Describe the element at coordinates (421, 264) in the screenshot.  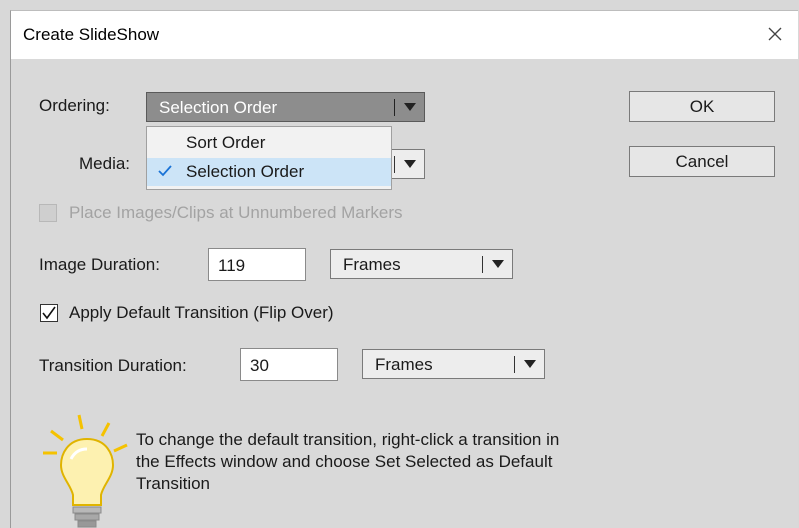
I see `image-duration-unit-select: Frames` at that location.